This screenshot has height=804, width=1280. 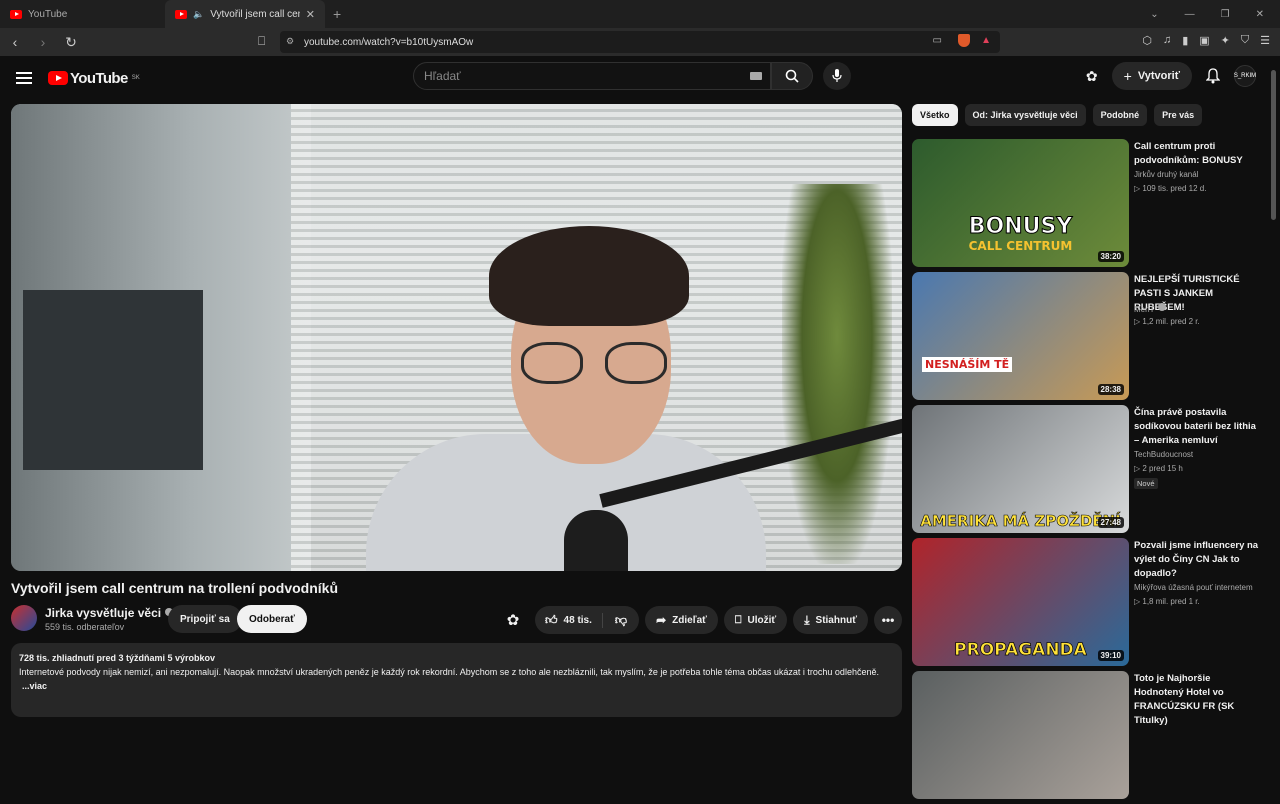 What do you see at coordinates (755, 620) in the screenshot?
I see `save-button: ⎕ Uložiť` at bounding box center [755, 620].